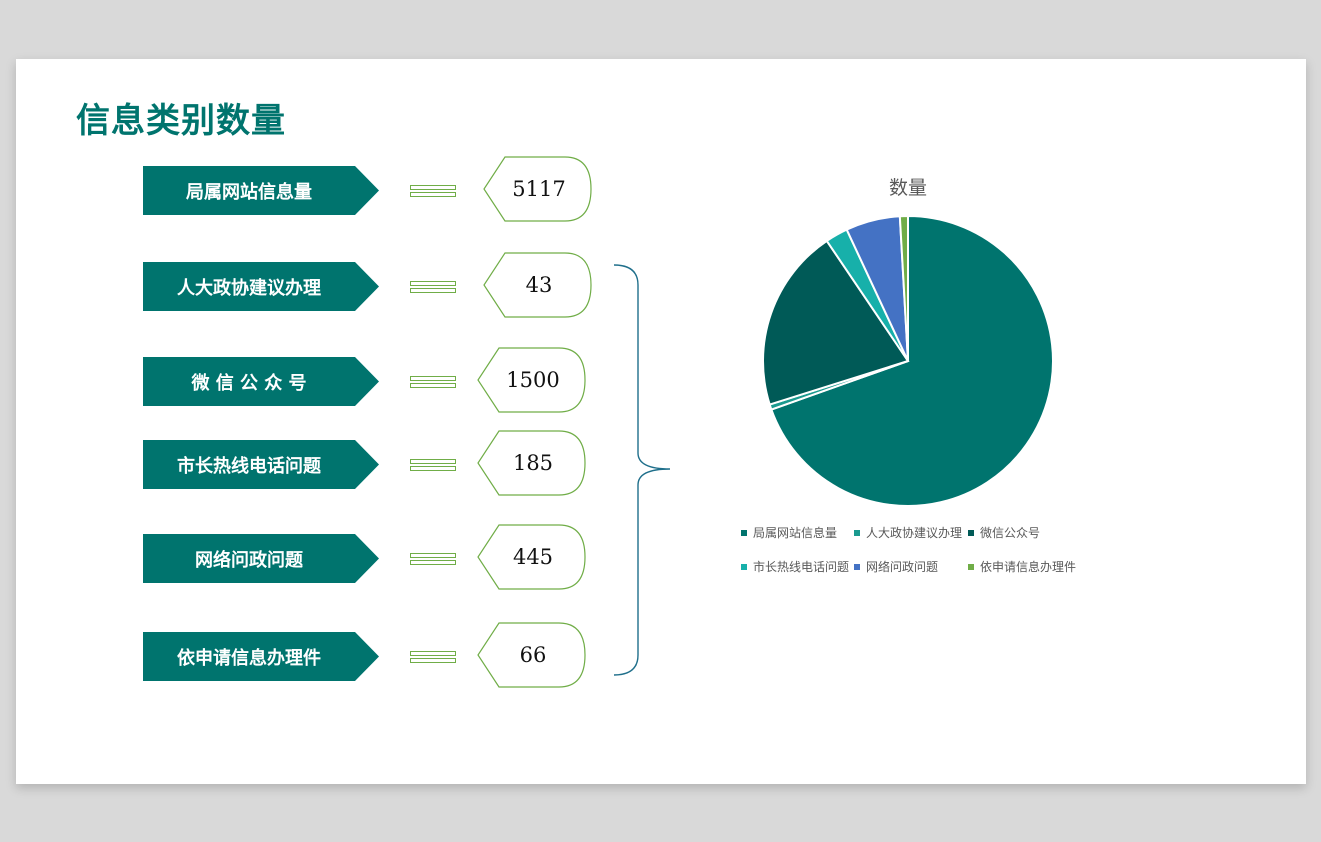 This screenshot has width=1321, height=842. I want to click on legend-item: 网络问政问题, so click(896, 566).